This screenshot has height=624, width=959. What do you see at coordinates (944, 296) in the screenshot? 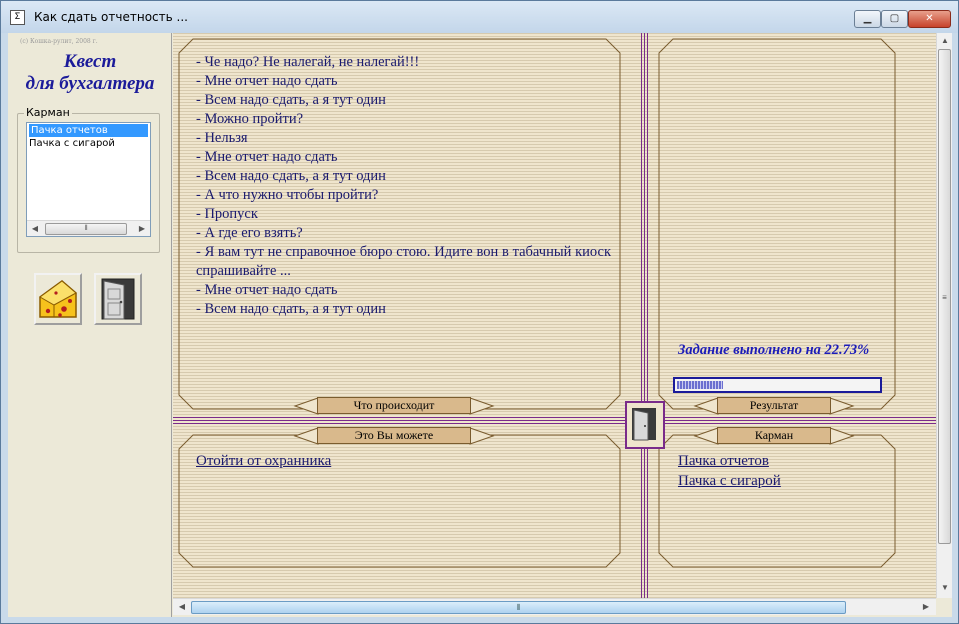
I see `vertical-scroll-thumb: ≡` at bounding box center [944, 296].